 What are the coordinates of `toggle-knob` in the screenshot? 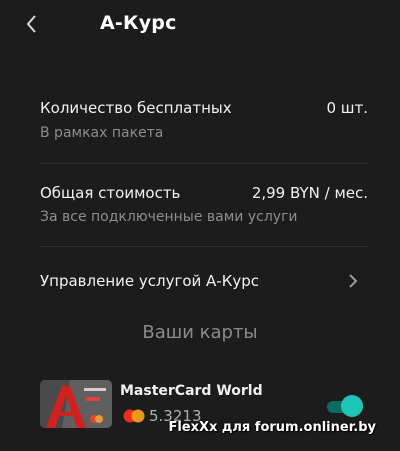 It's located at (352, 406).